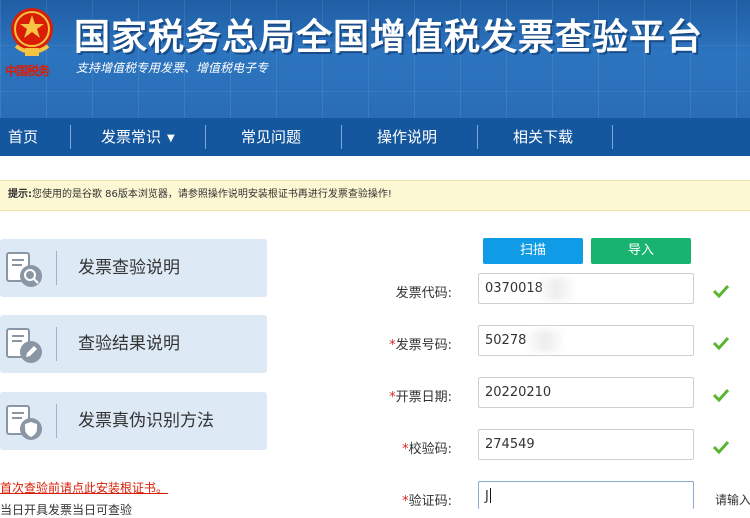 The image size is (750, 518). What do you see at coordinates (391, 499) in the screenshot?
I see `captcha-label: *验证码:` at bounding box center [391, 499].